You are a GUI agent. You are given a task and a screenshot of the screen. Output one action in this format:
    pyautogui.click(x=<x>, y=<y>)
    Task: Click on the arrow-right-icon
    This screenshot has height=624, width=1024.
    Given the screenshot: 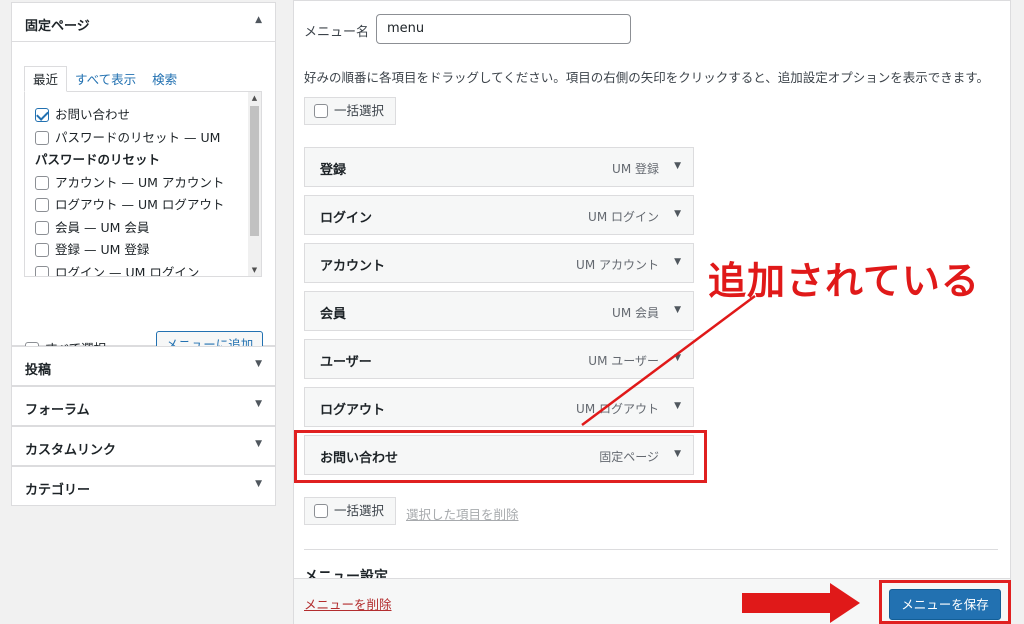 What is the action you would take?
    pyautogui.click(x=801, y=603)
    